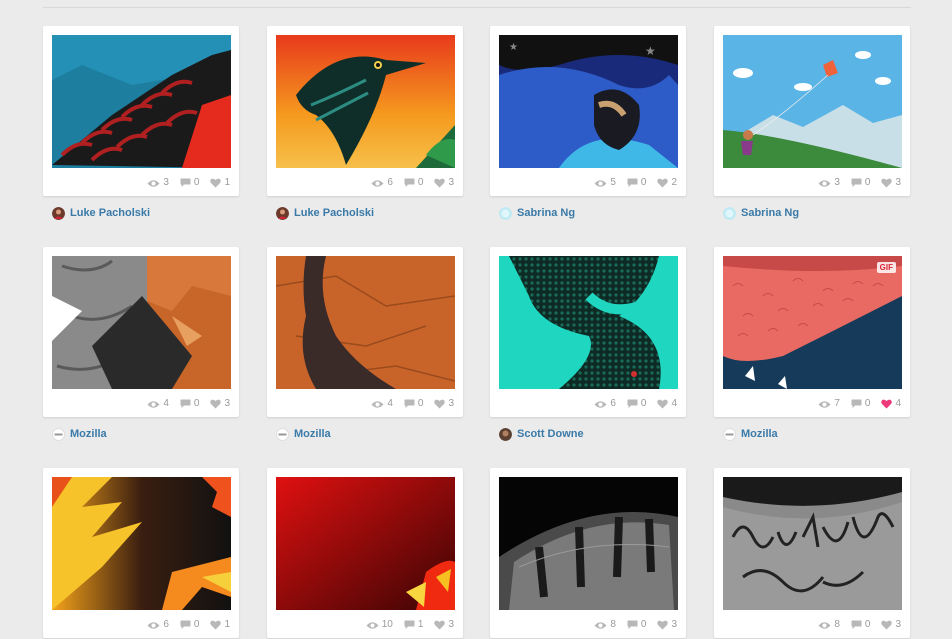  I want to click on views-value: 3, so click(166, 182).